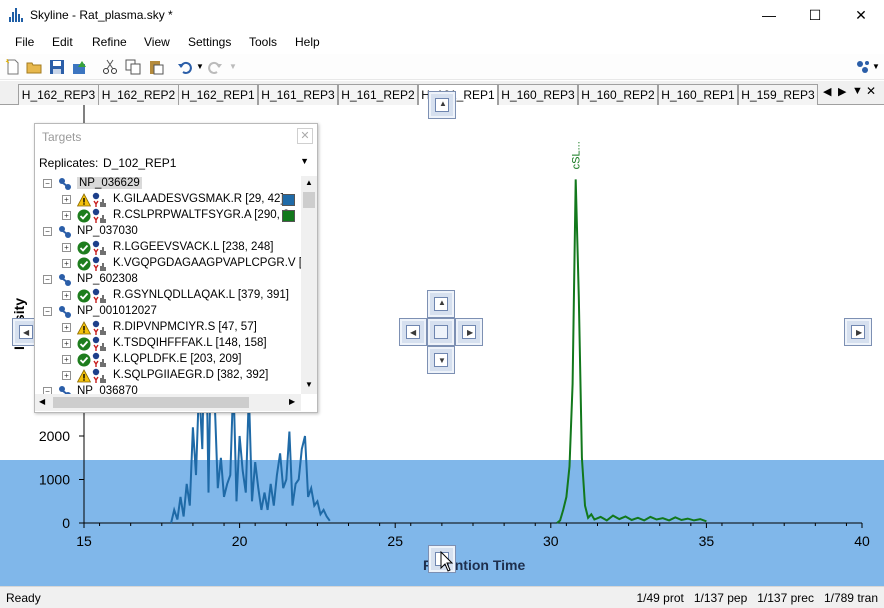 This screenshot has height=608, width=884. What do you see at coordinates (168, 376) in the screenshot?
I see `tree-peptide-row: + K.SQLPGIIAEGR.D [382, 392]` at bounding box center [168, 376].